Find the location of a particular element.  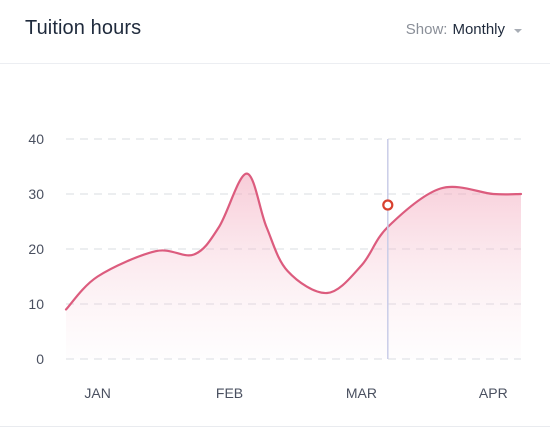

x-tick-label: MAR is located at coordinates (361, 393).